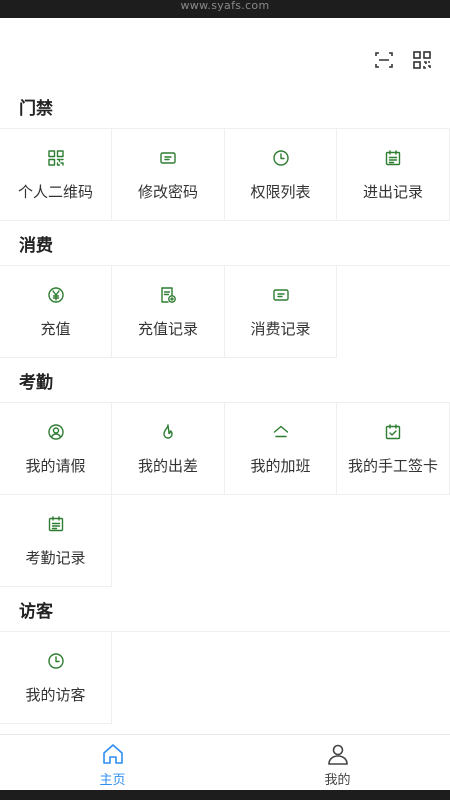 The height and width of the screenshot is (800, 450). What do you see at coordinates (56, 678) in the screenshot?
I see `menu-item: 我的访客` at bounding box center [56, 678].